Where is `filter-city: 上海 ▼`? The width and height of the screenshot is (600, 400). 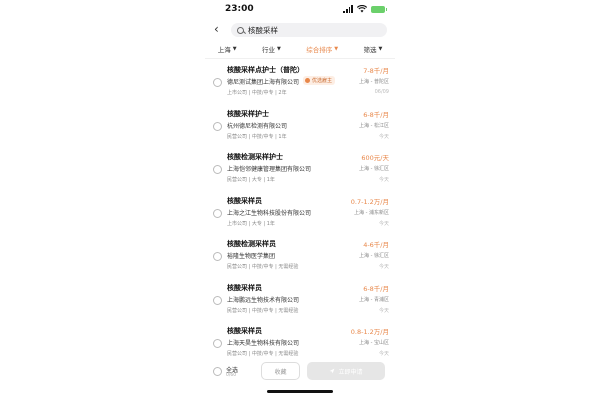 filter-city: 上海 ▼ is located at coordinates (227, 49).